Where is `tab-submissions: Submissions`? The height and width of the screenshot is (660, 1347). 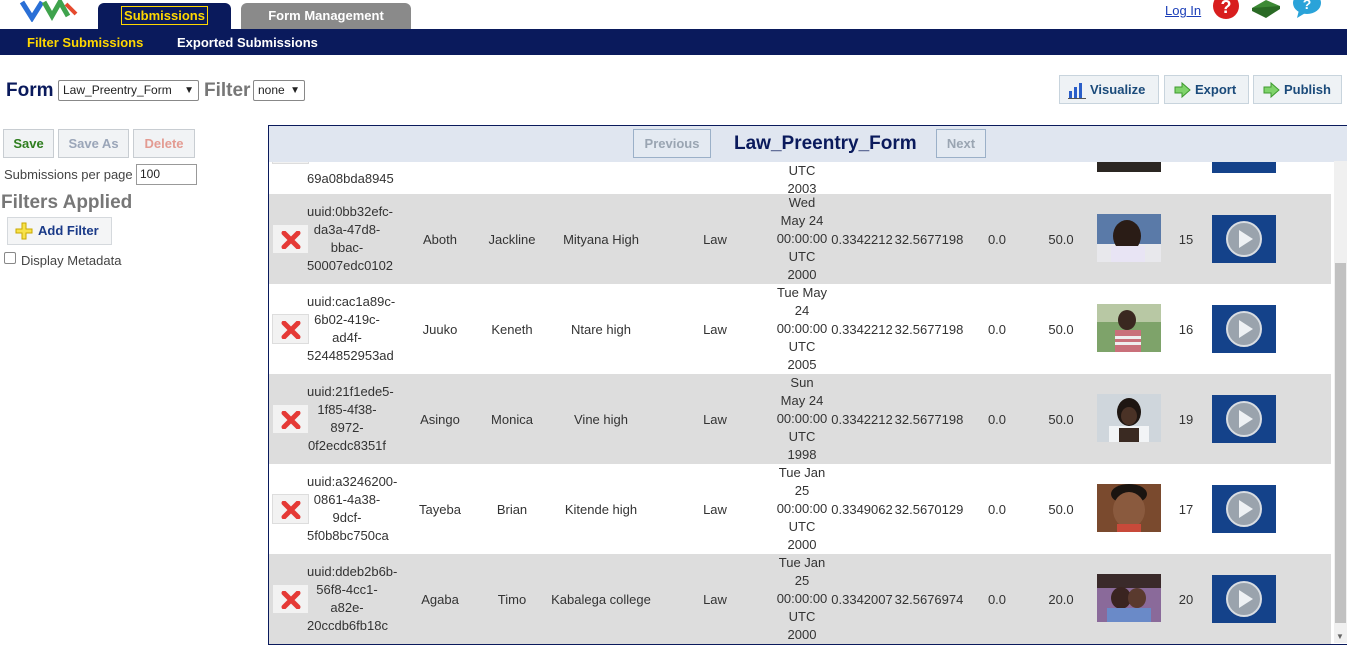 tab-submissions: Submissions is located at coordinates (164, 16).